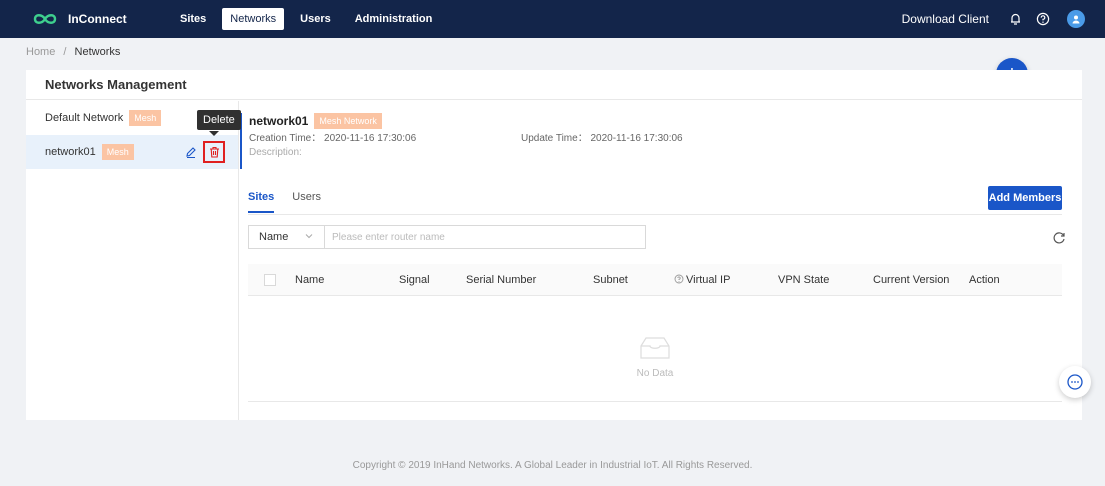  Describe the element at coordinates (193, 19) in the screenshot. I see `nav-sites: Sites` at that location.